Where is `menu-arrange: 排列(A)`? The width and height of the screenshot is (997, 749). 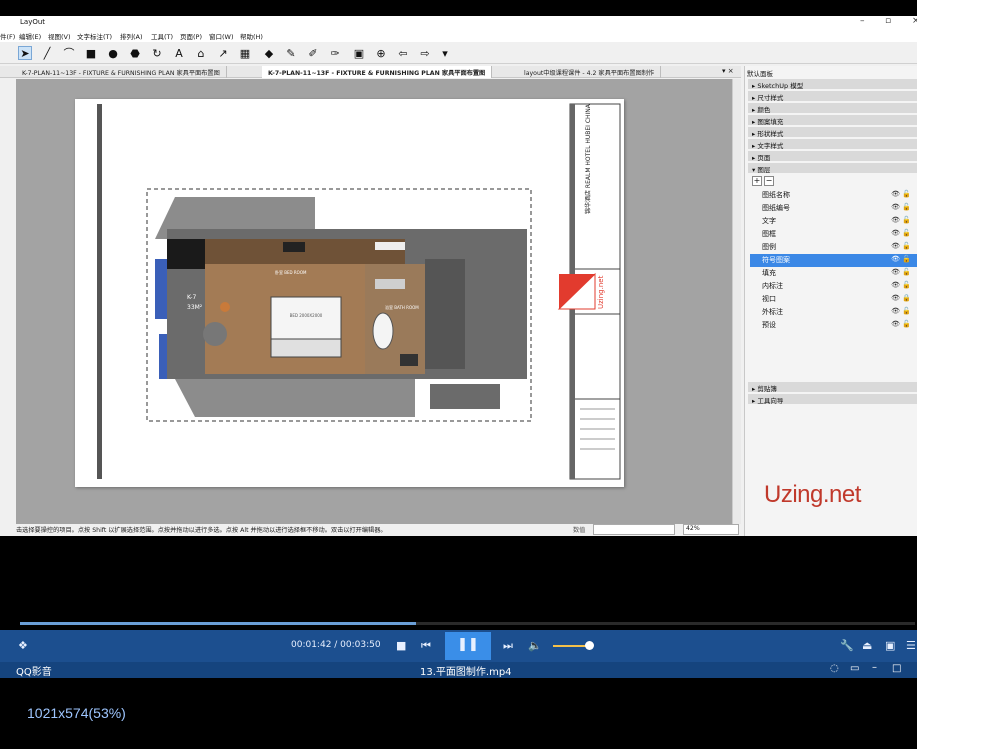
menu-arrange: 排列(A) is located at coordinates (131, 36).